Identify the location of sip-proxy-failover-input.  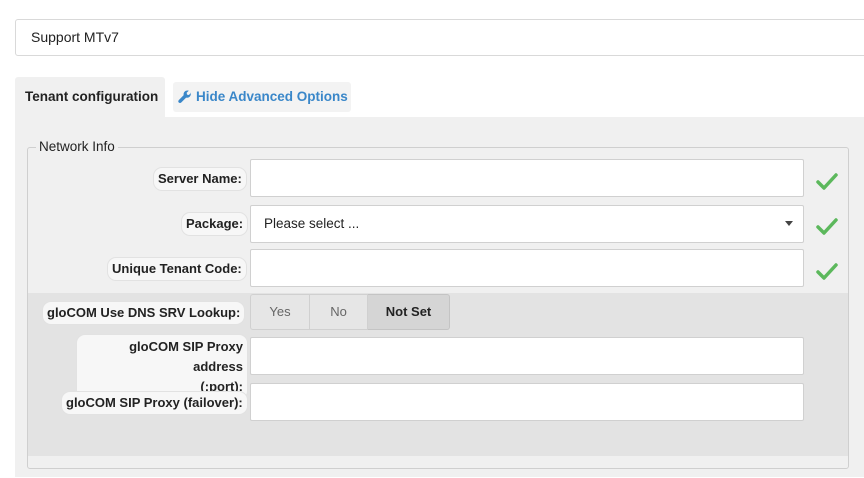
(527, 402).